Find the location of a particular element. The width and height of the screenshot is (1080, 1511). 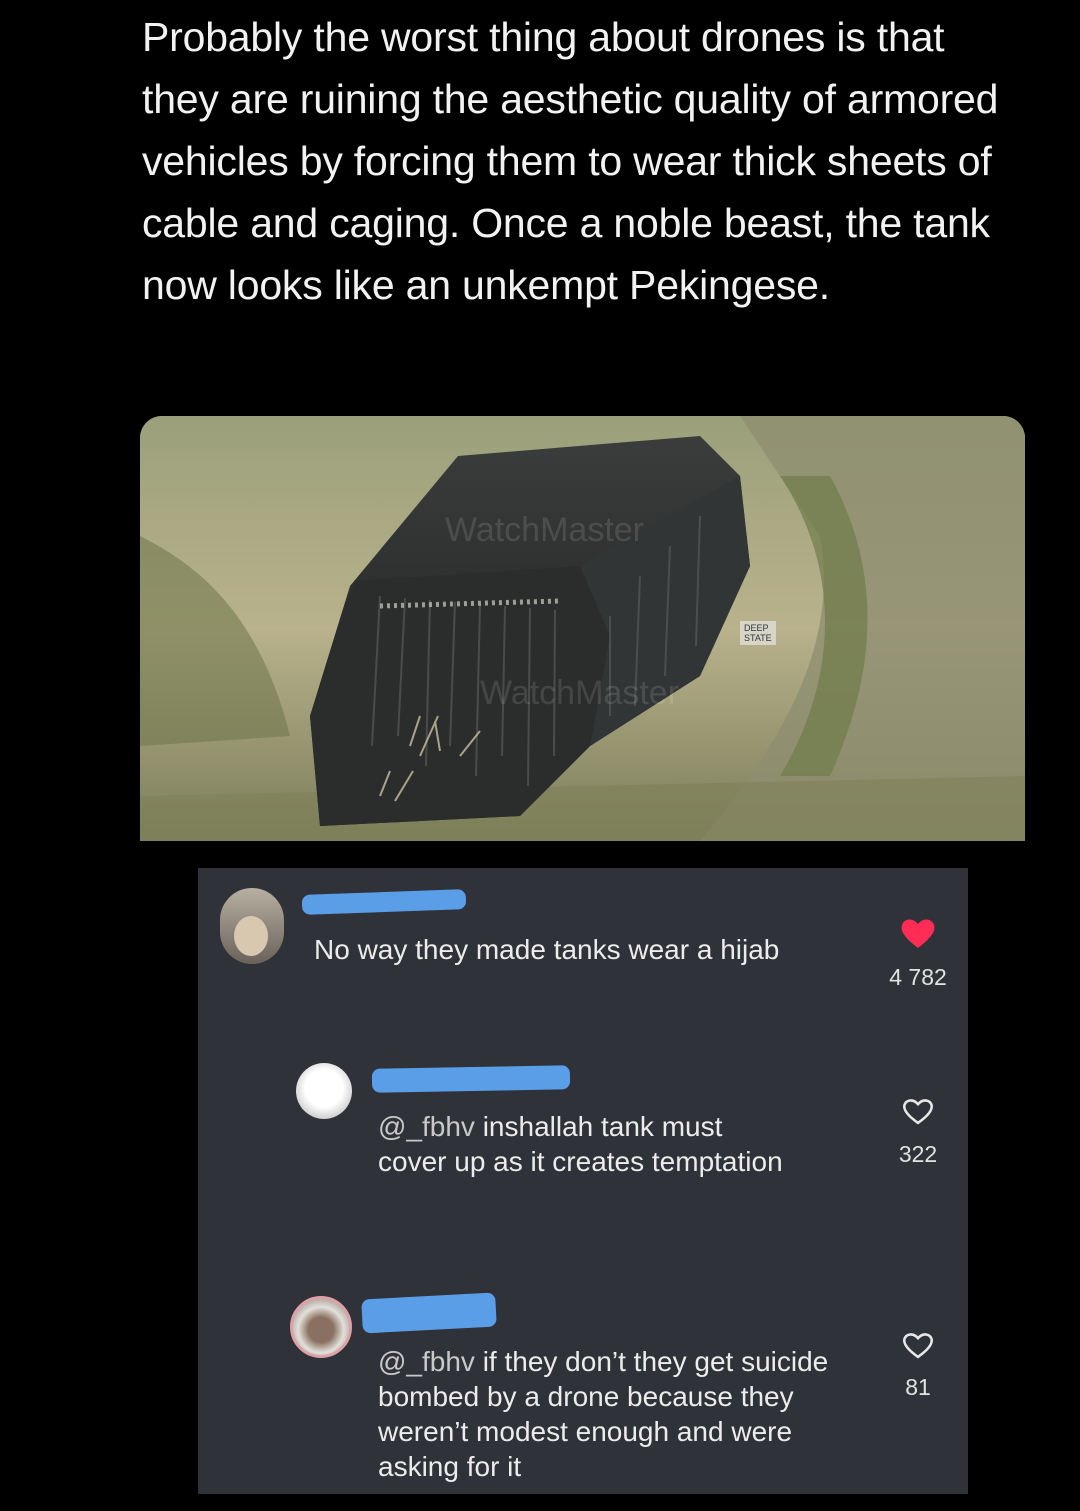

badge-line-1: DEEP is located at coordinates (756, 628).